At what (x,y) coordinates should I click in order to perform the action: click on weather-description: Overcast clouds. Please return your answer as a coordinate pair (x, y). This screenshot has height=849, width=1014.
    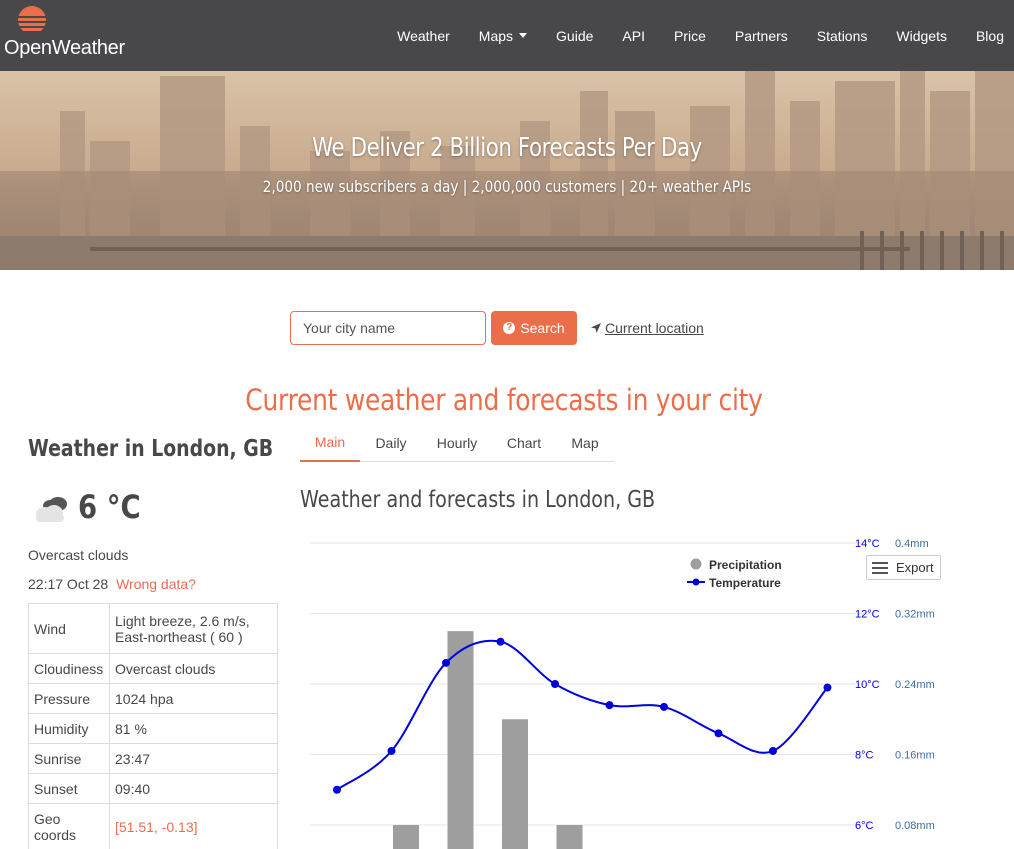
    Looking at the image, I should click on (78, 555).